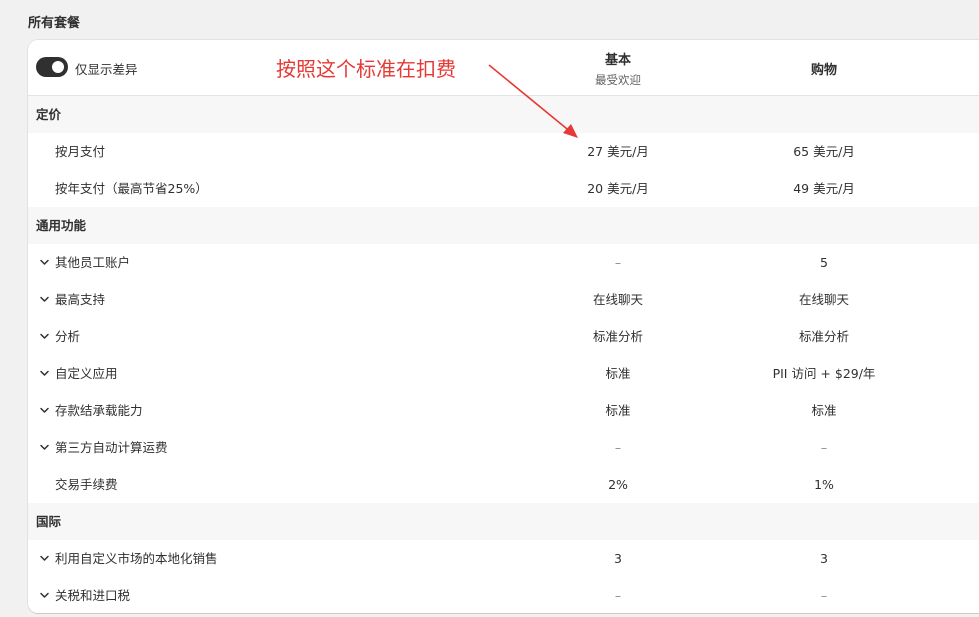  Describe the element at coordinates (80, 151) in the screenshot. I see `row-label: 按月支付` at that location.